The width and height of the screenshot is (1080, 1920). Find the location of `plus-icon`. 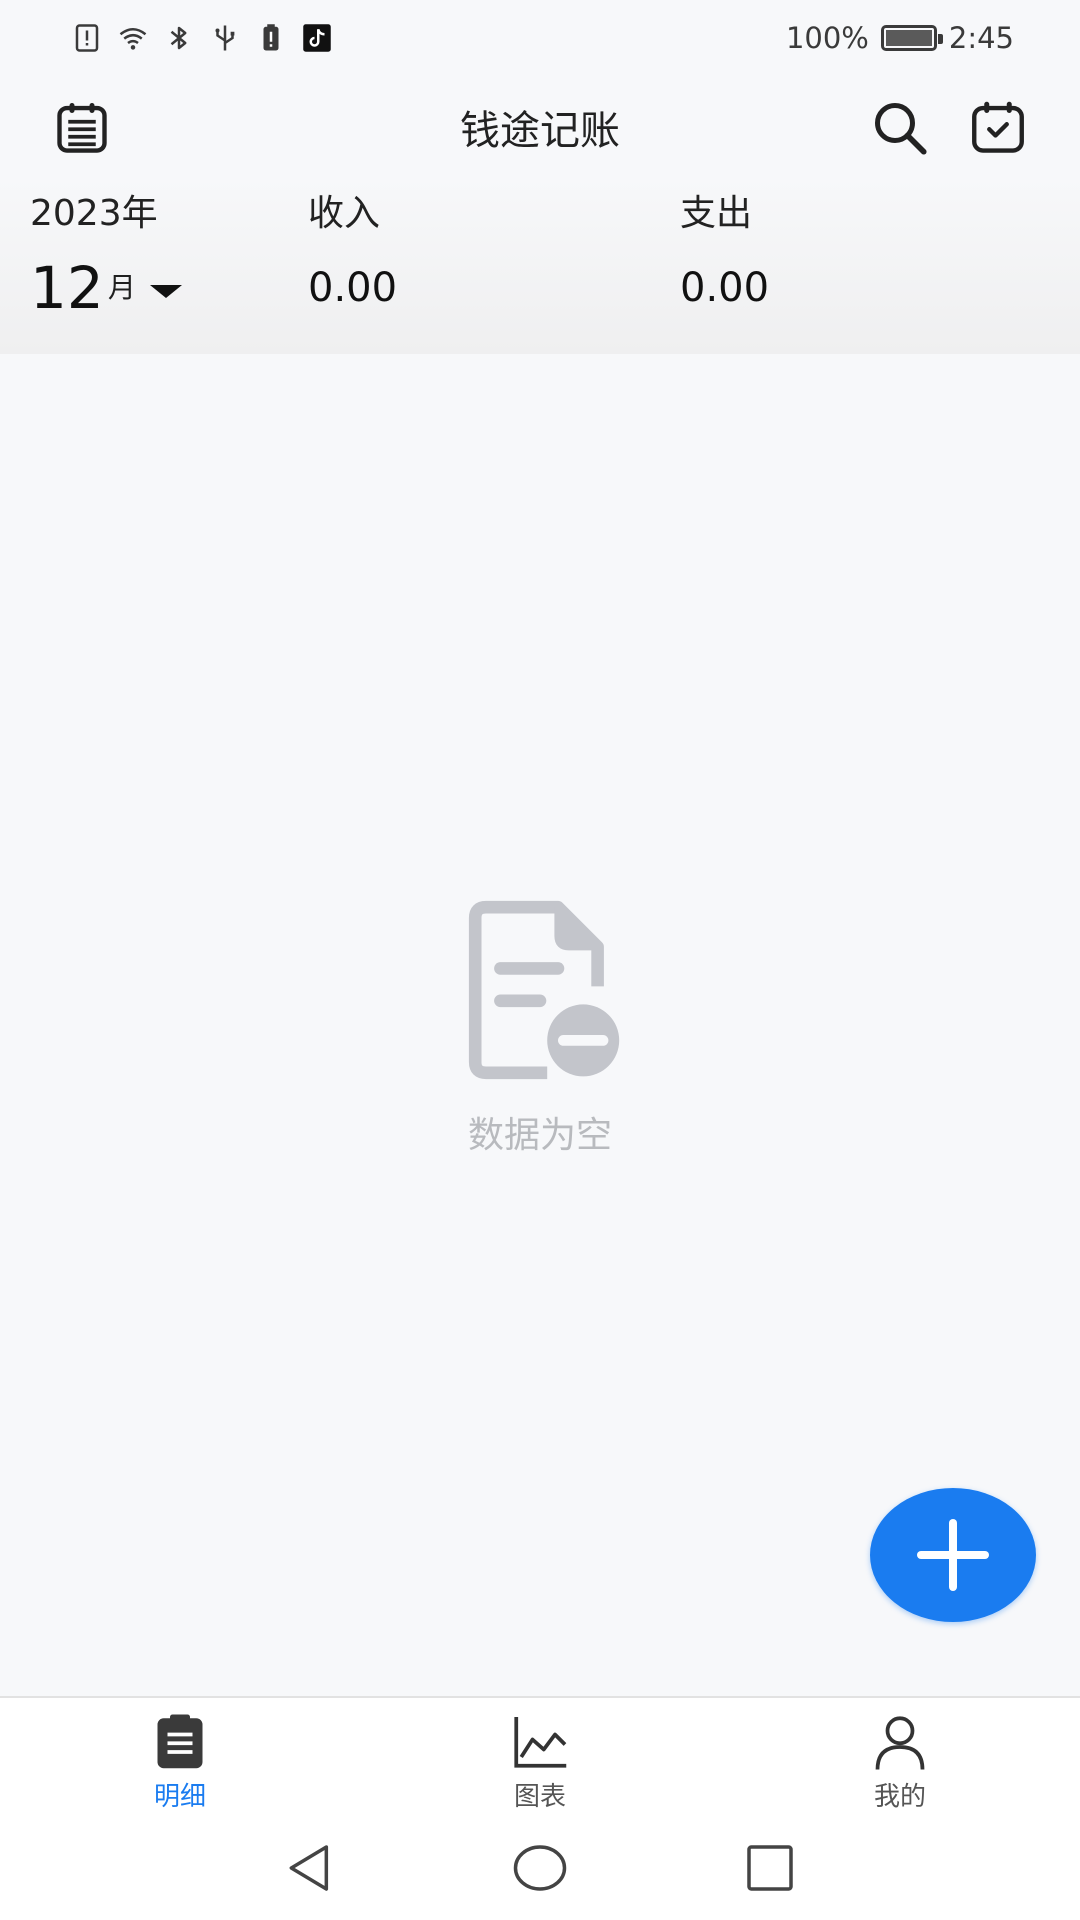

plus-icon is located at coordinates (953, 1555).